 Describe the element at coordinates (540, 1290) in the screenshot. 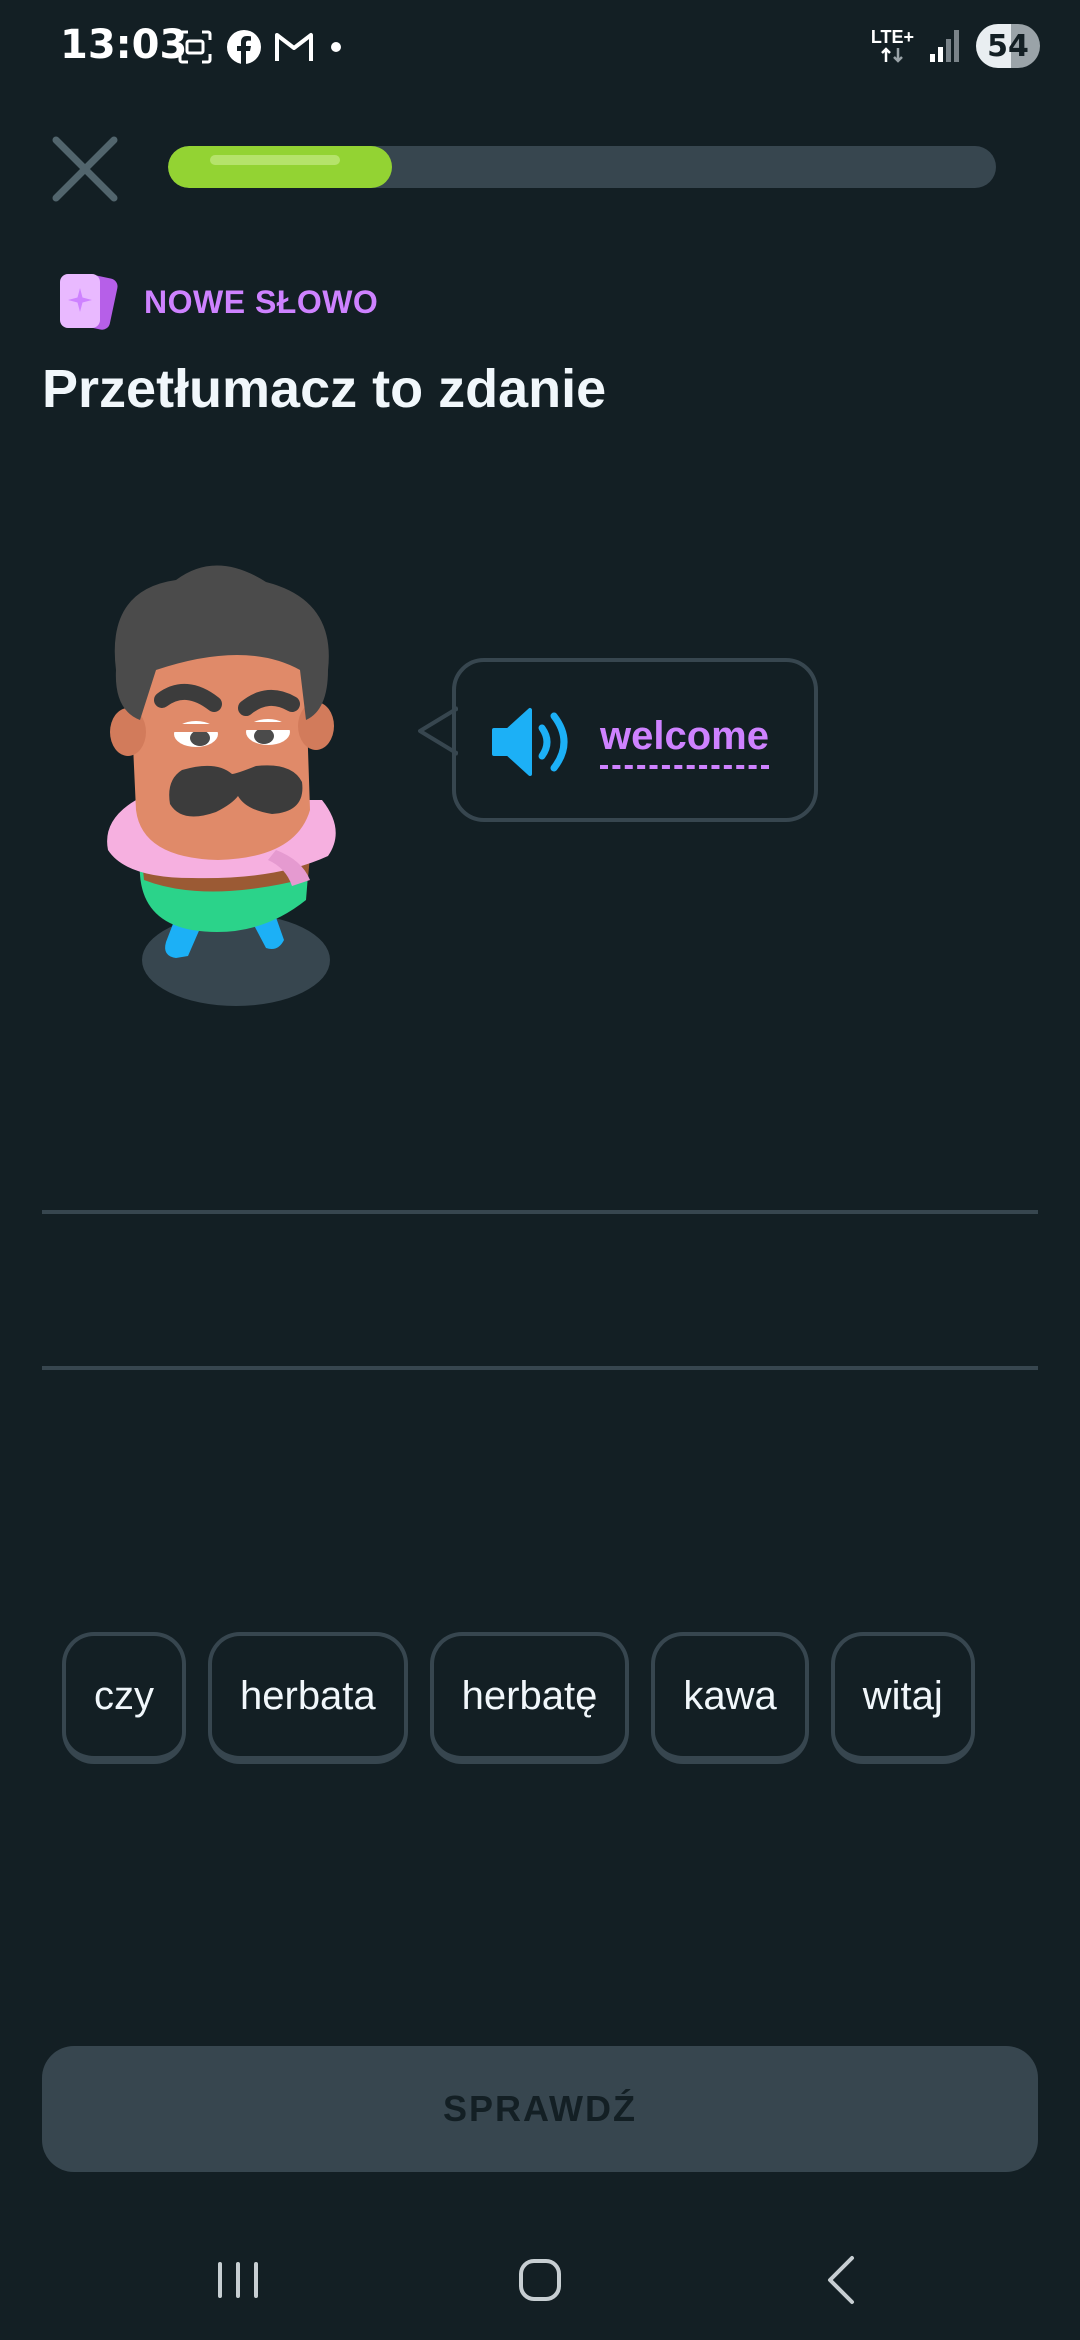

I see `answer-area` at that location.